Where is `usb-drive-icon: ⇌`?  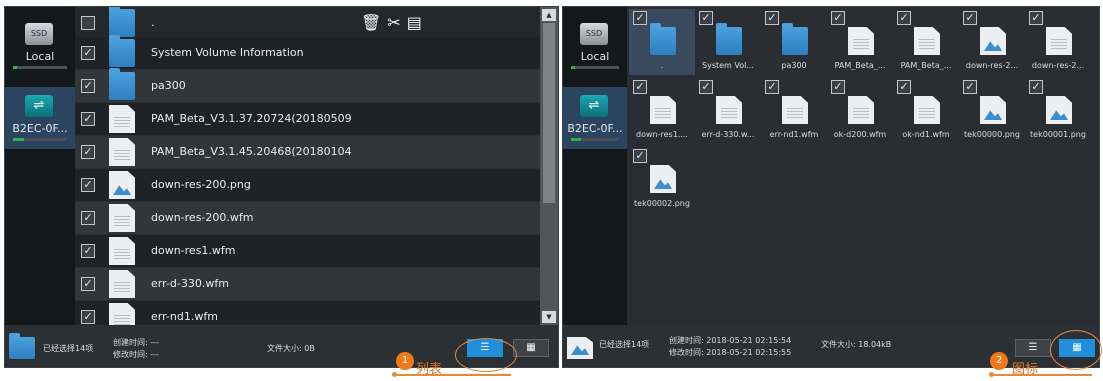 usb-drive-icon: ⇌ is located at coordinates (594, 106).